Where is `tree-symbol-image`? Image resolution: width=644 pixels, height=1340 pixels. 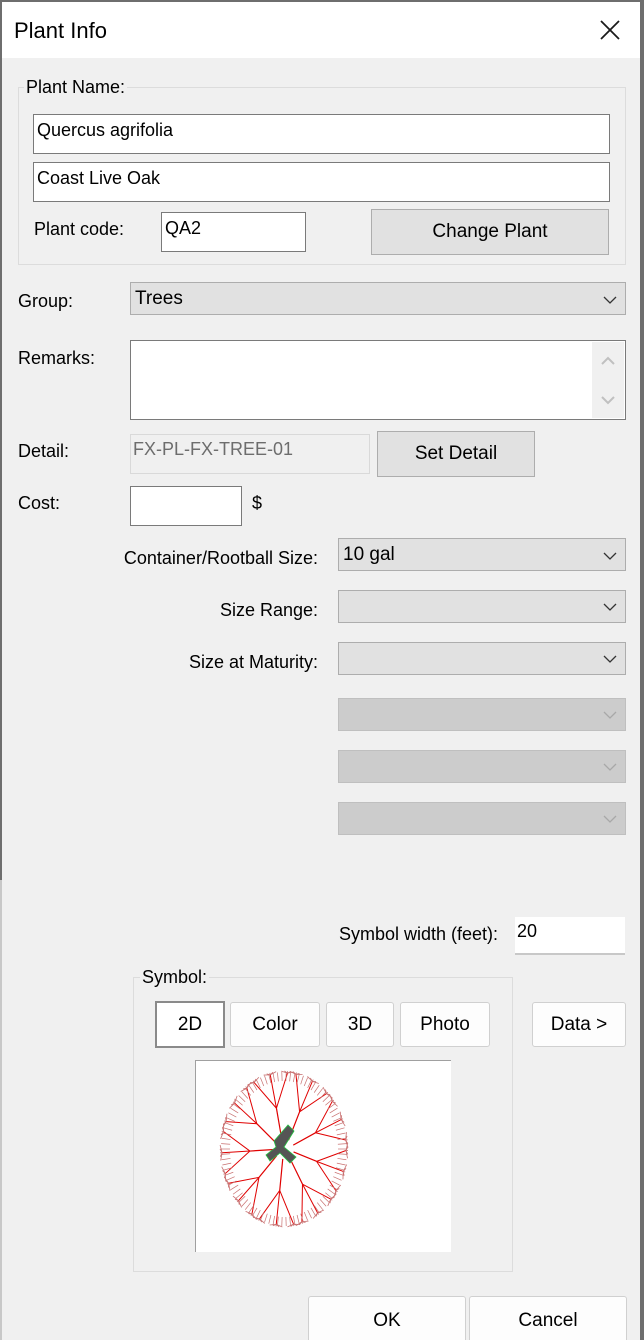 tree-symbol-image is located at coordinates (284, 1149).